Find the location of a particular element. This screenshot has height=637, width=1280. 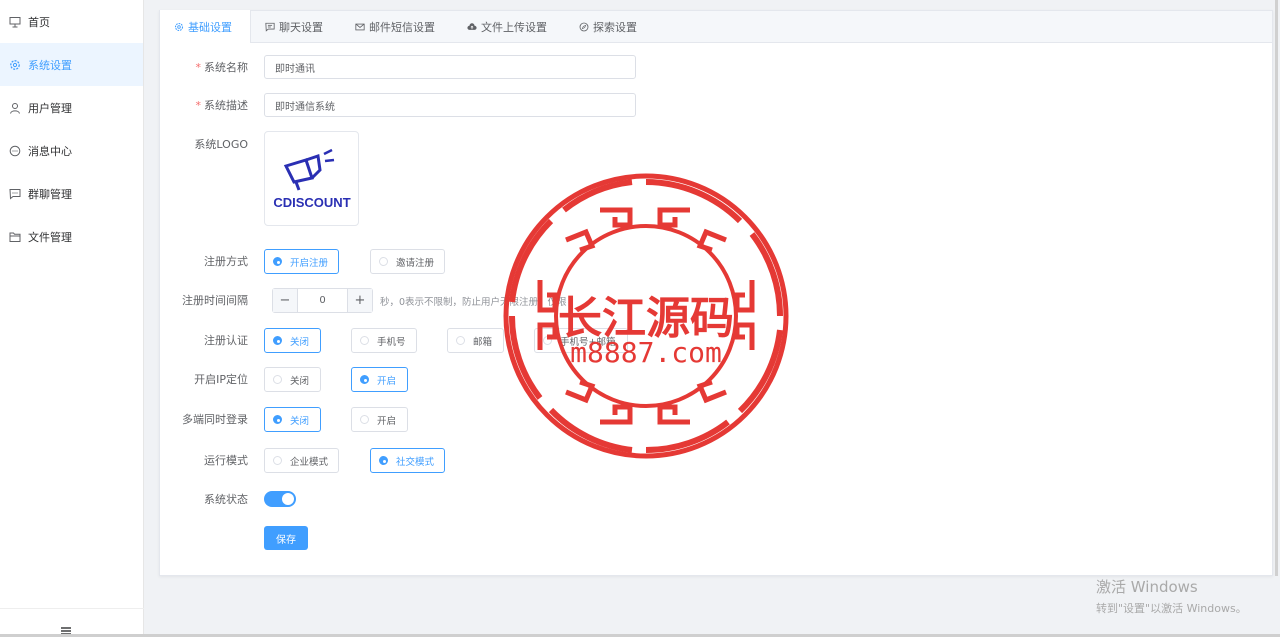

ip-location-off-option: 关闭 is located at coordinates (292, 379).